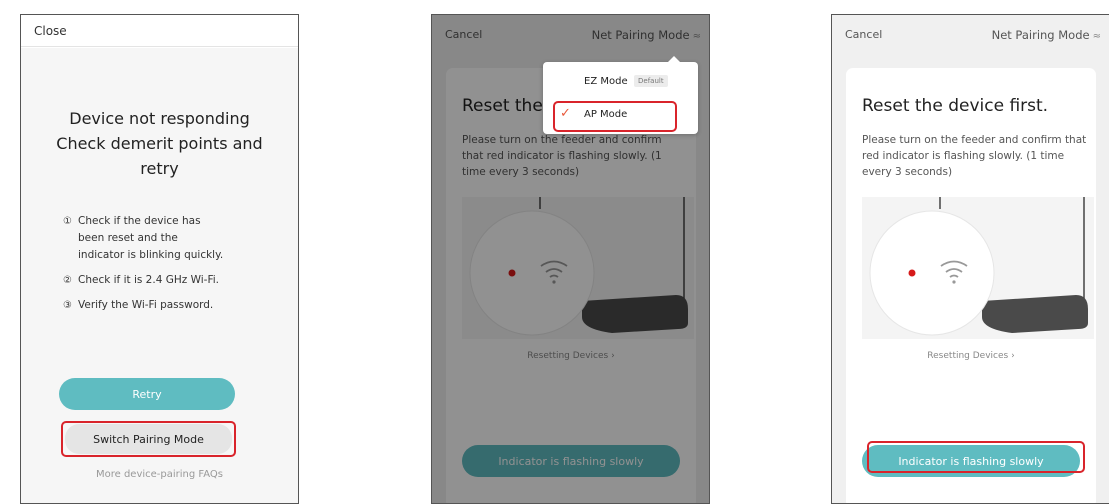 The image size is (1109, 504). What do you see at coordinates (971, 356) in the screenshot?
I see `resetting-devices-link: Resetting Devices ›` at bounding box center [971, 356].